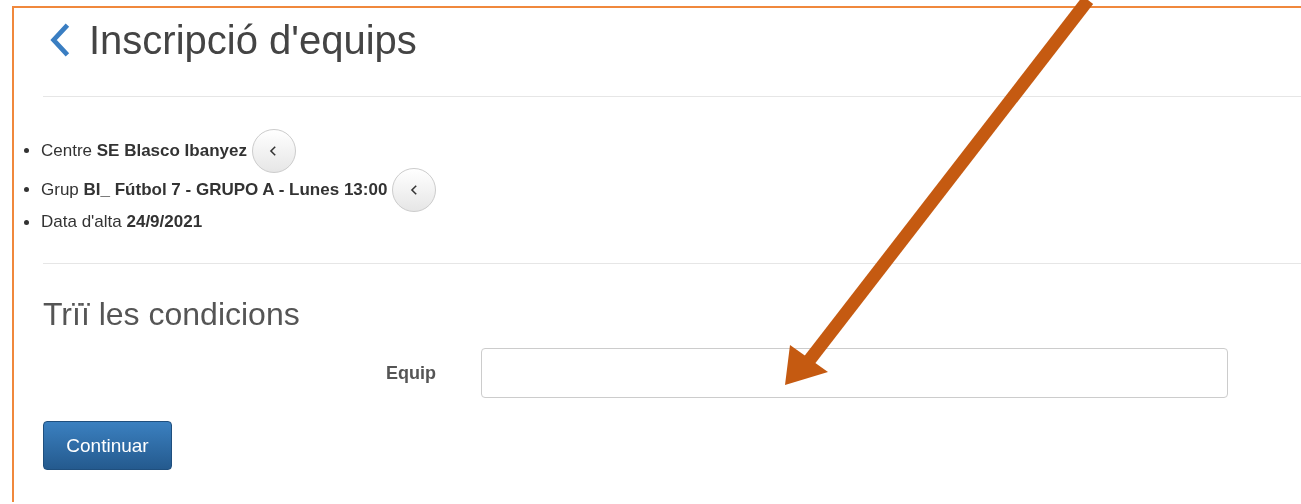  I want to click on continue-button: Continuar, so click(107, 445).